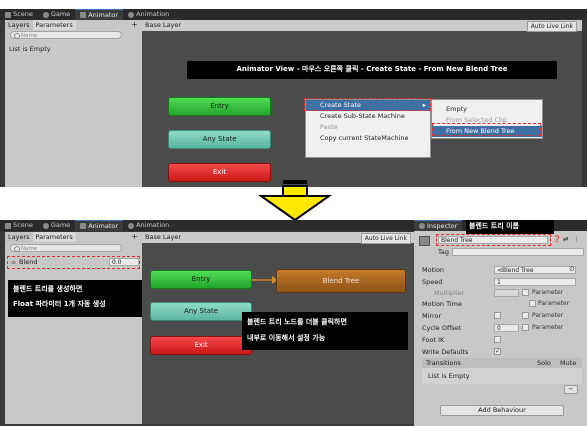 The image size is (587, 426). What do you see at coordinates (438, 225) in the screenshot?
I see `tab-inspector: Inspector` at bounding box center [438, 225].